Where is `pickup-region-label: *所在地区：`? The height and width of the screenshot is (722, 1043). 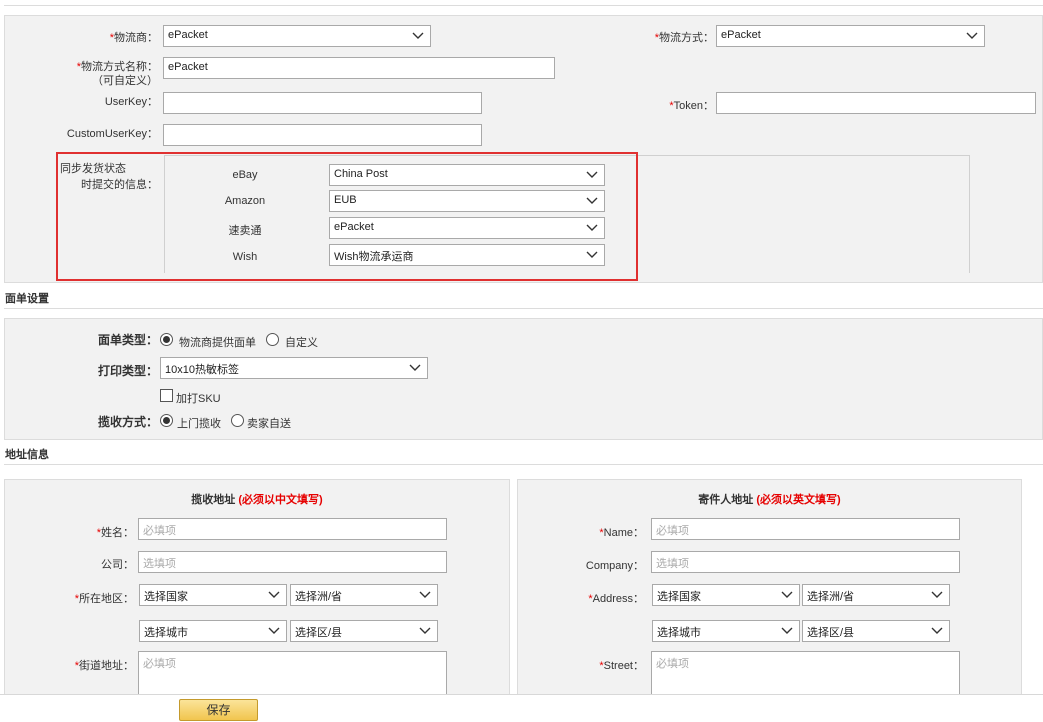 pickup-region-label: *所在地区： is located at coordinates (87, 598).